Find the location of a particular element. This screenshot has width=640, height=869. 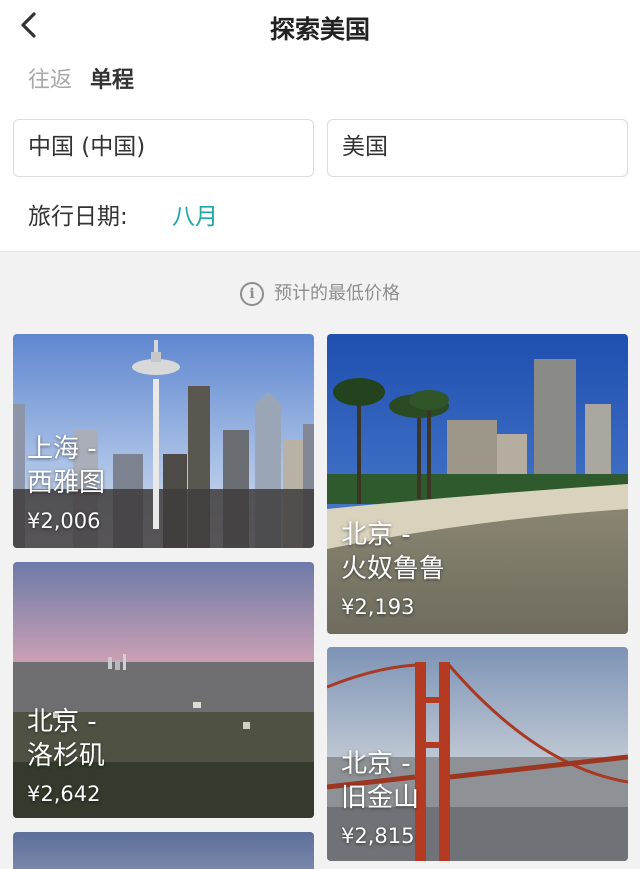

destination-card-los-angeles: 北京 - 洛杉矶 ¥2,642 is located at coordinates (163, 690).